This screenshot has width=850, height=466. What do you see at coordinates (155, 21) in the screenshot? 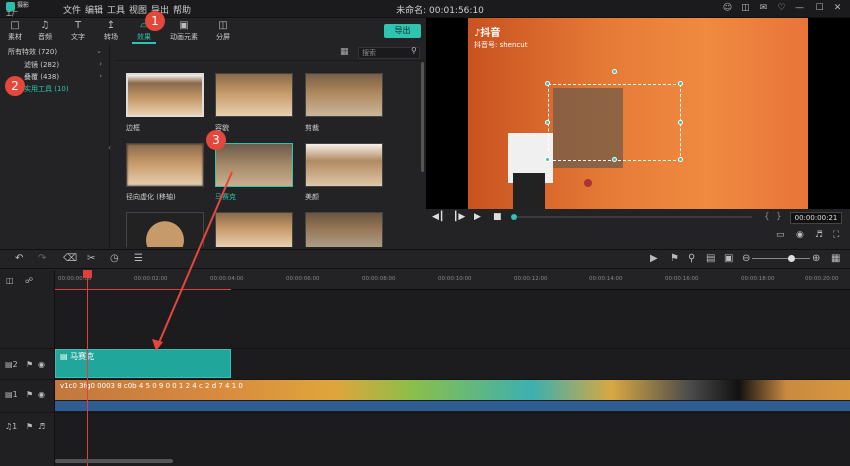
I see `step-badge-1: 1` at bounding box center [155, 21].